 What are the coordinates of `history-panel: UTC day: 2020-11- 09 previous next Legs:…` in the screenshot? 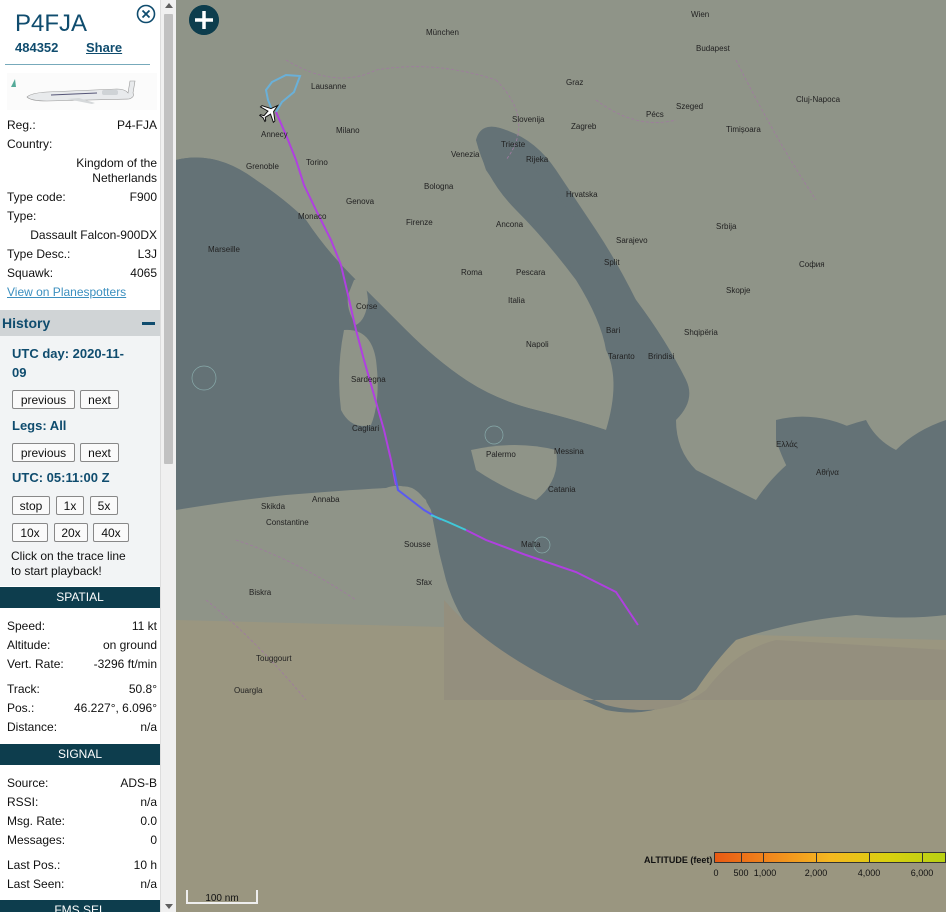 It's located at (80, 461).